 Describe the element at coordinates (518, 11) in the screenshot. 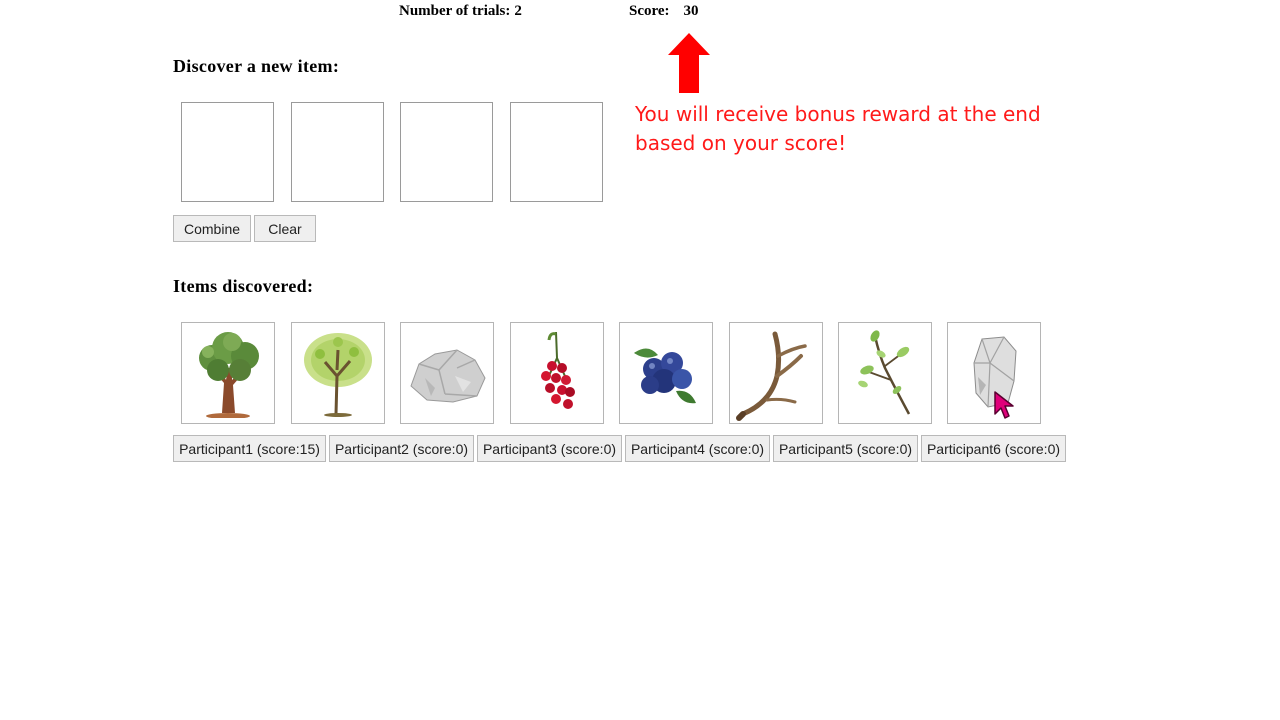

I see `trials-value: 2` at that location.